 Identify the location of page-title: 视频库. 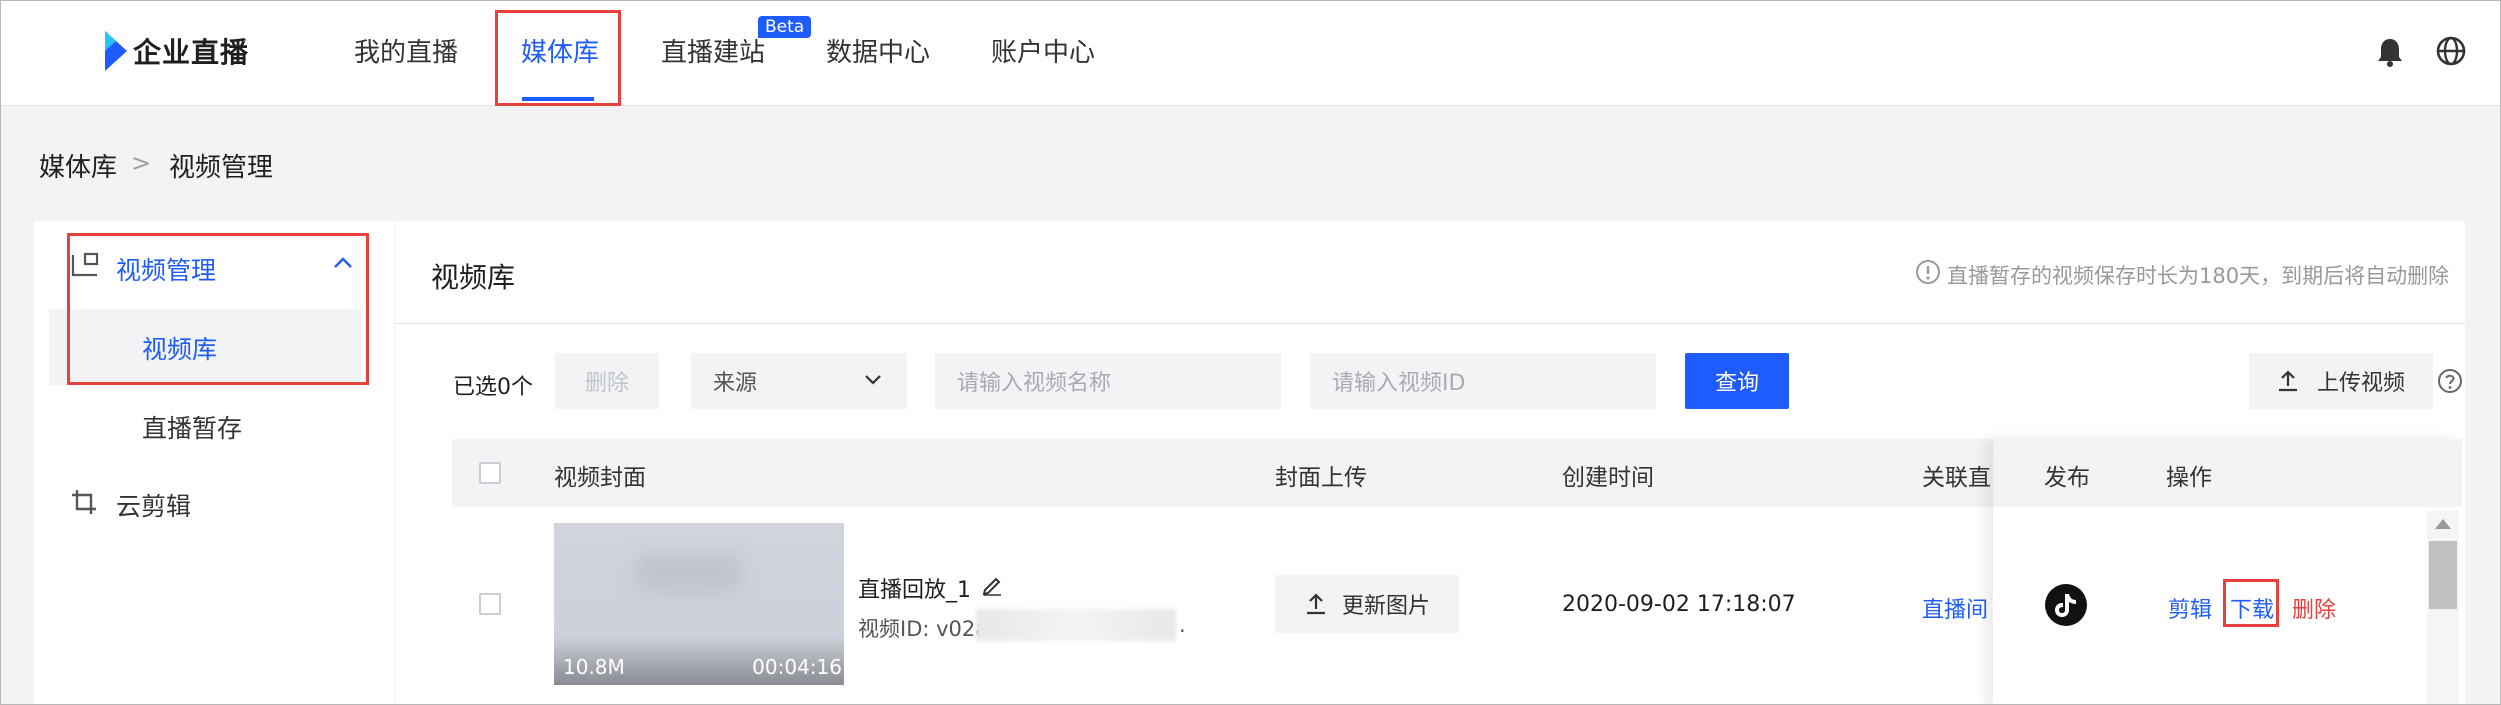
(473, 277).